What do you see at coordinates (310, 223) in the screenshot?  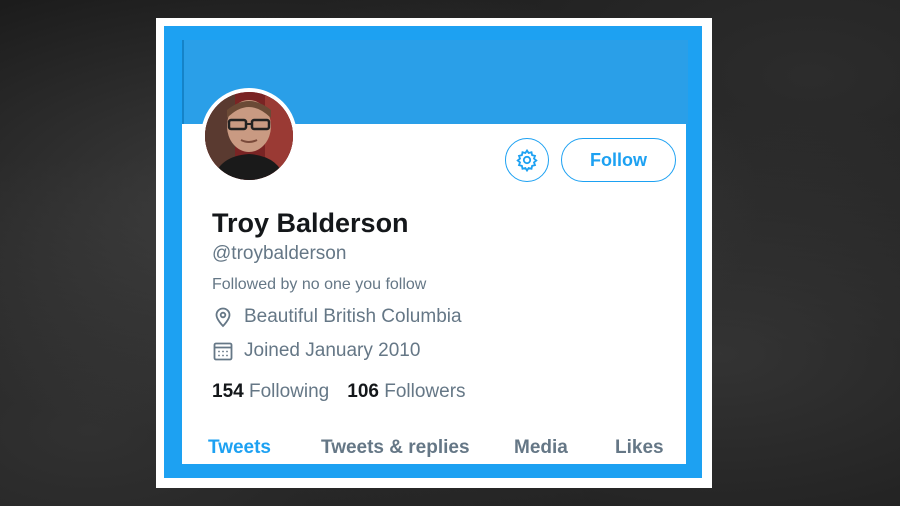 I see `profile-name: Troy Balderson` at bounding box center [310, 223].